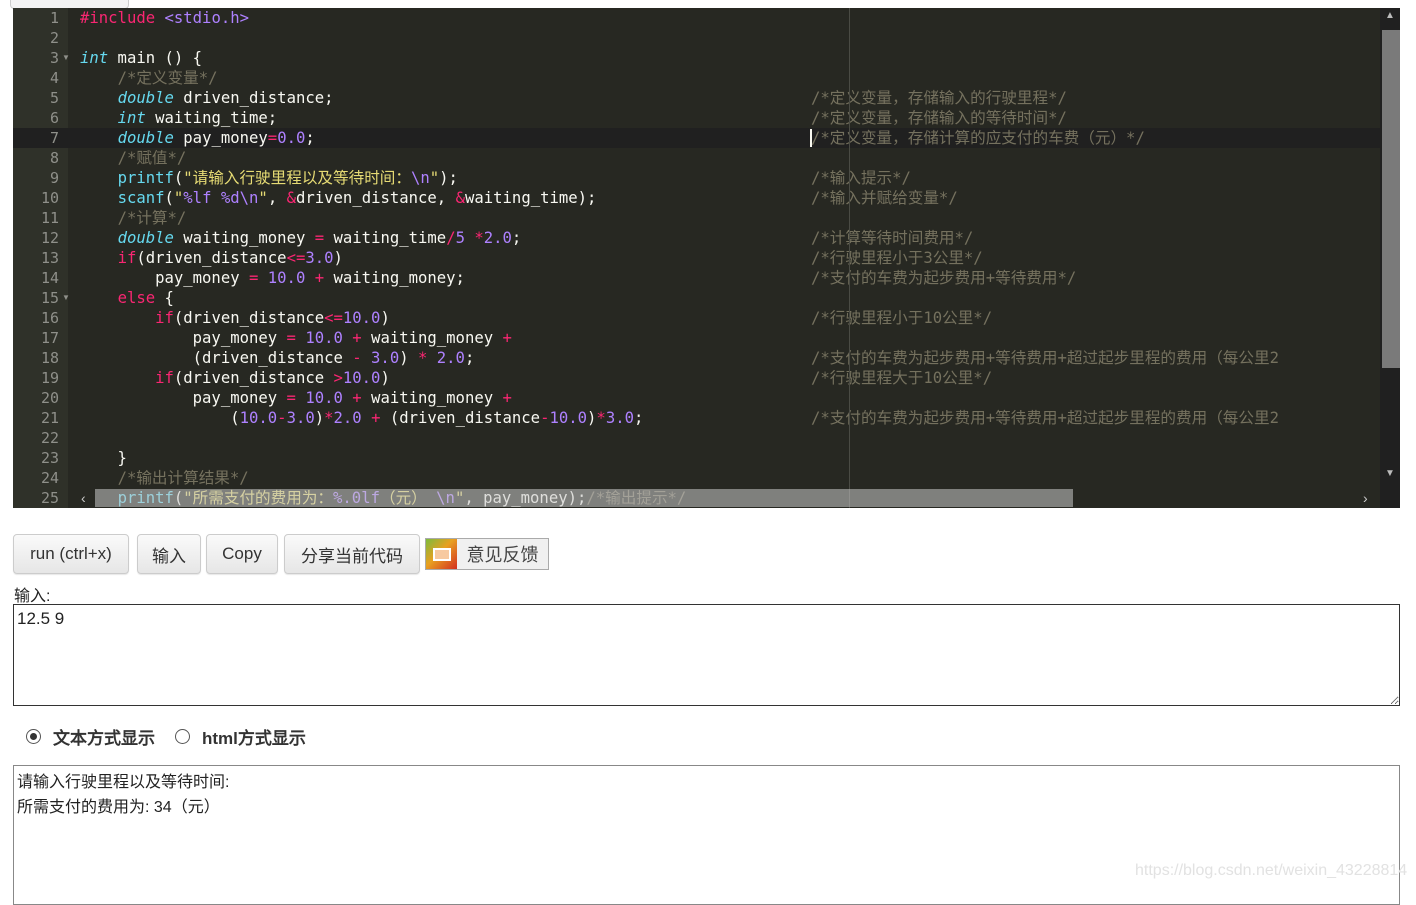 The width and height of the screenshot is (1416, 905). I want to click on code-line: 2, so click(696, 38).